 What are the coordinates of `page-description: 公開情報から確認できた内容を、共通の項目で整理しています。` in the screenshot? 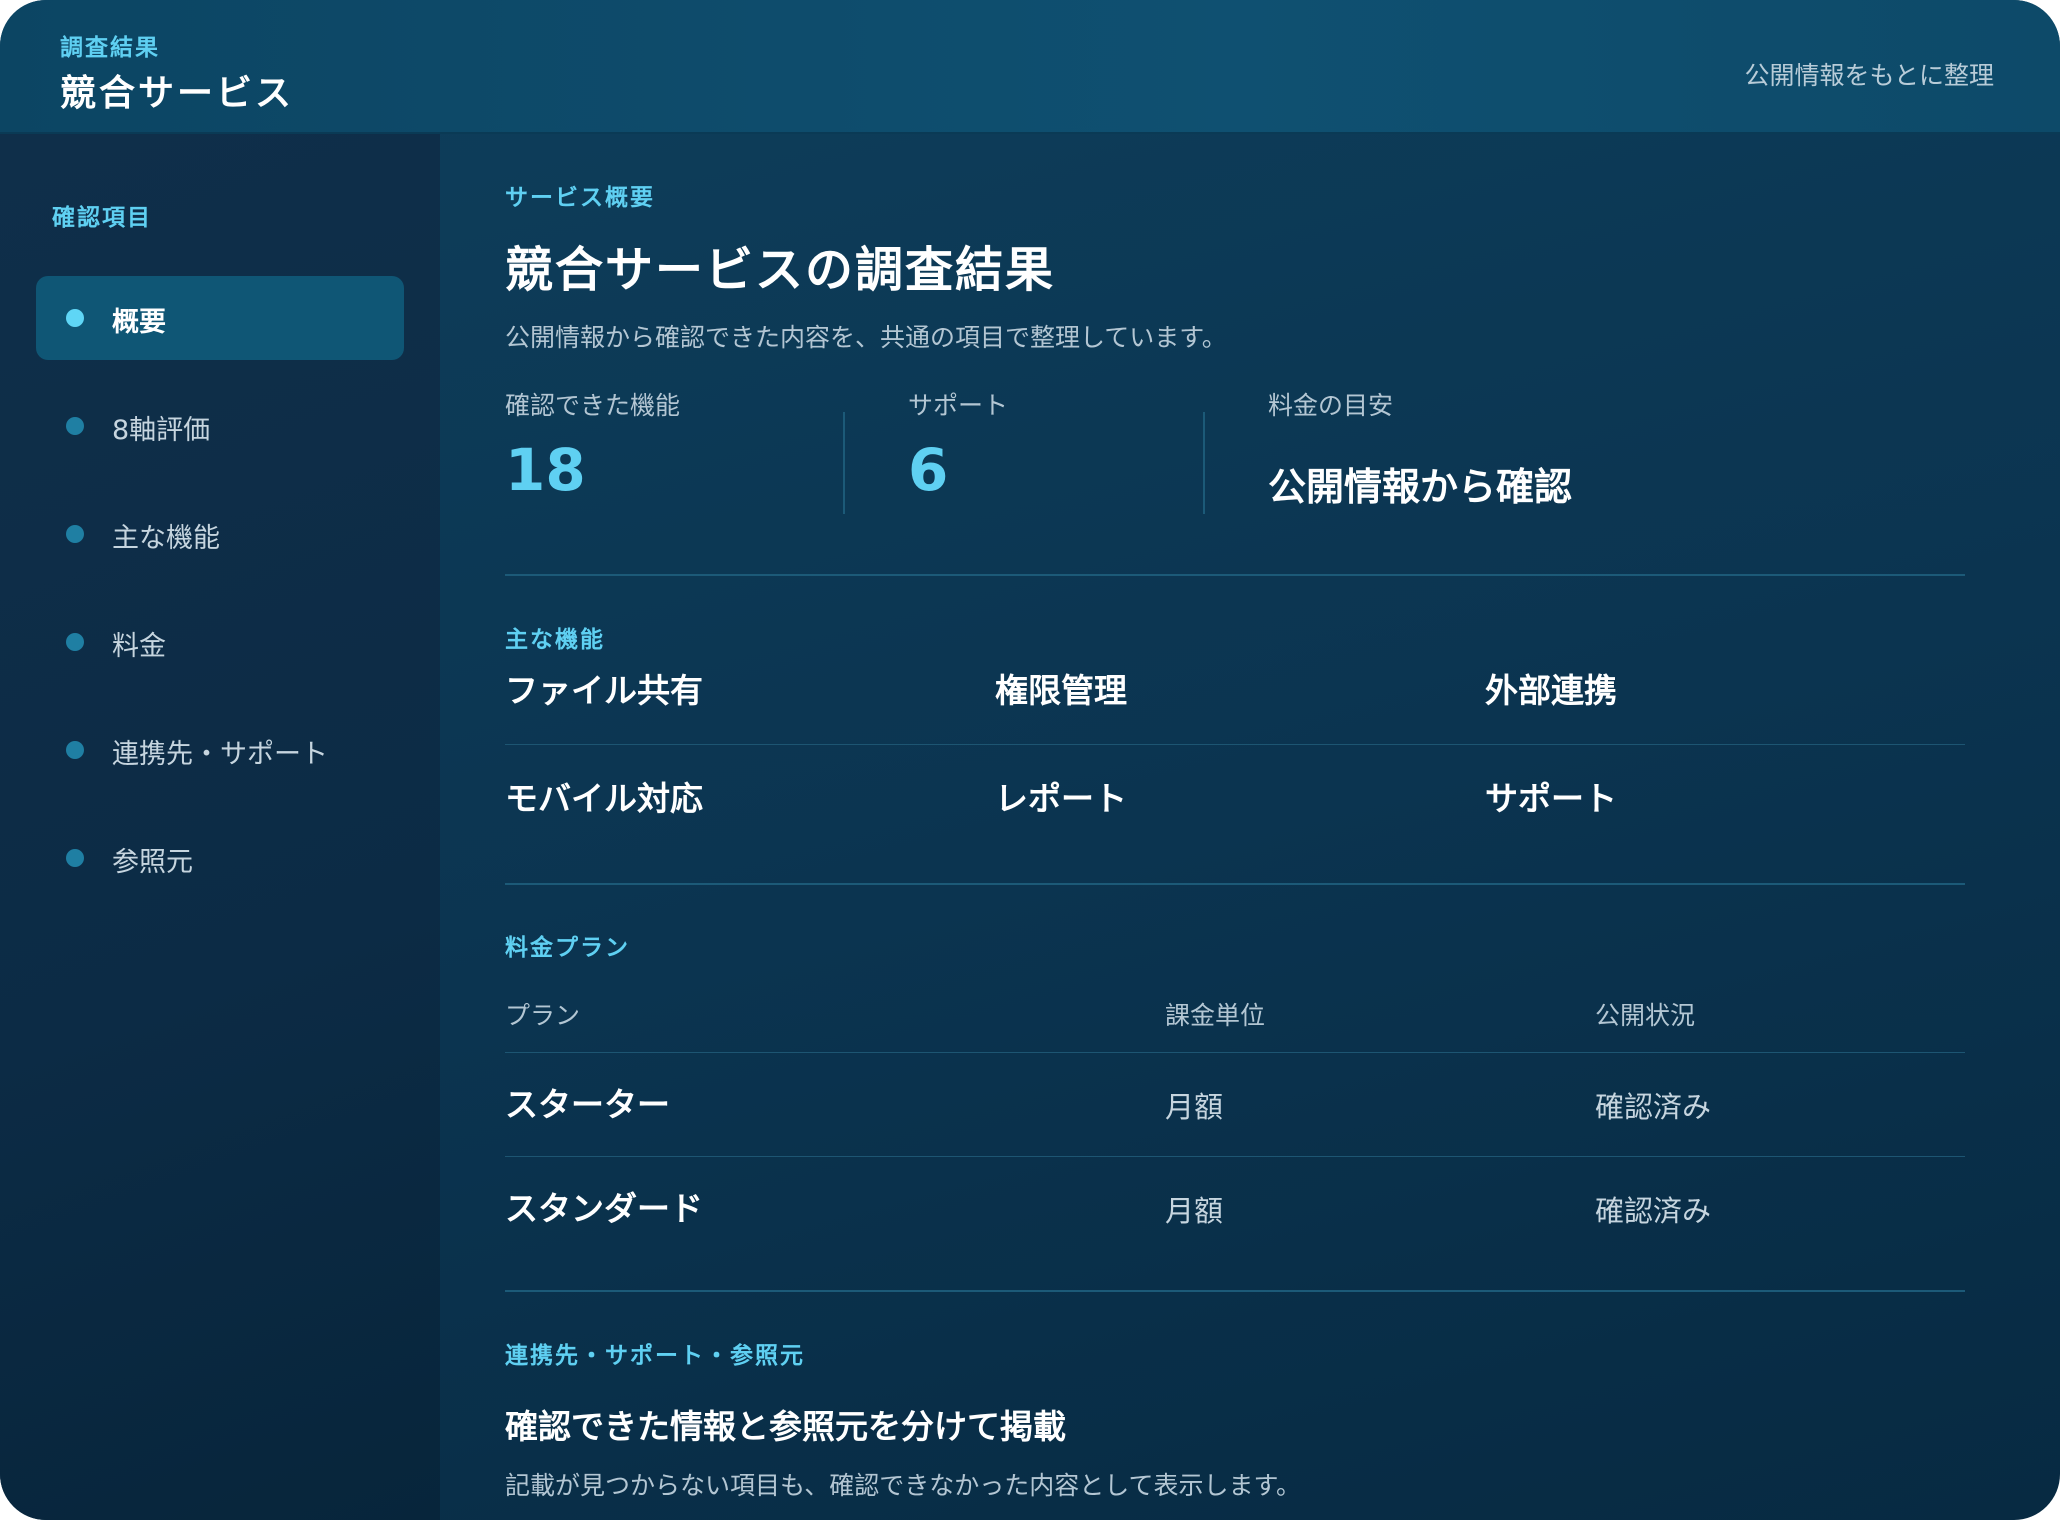 It's located at (866, 337).